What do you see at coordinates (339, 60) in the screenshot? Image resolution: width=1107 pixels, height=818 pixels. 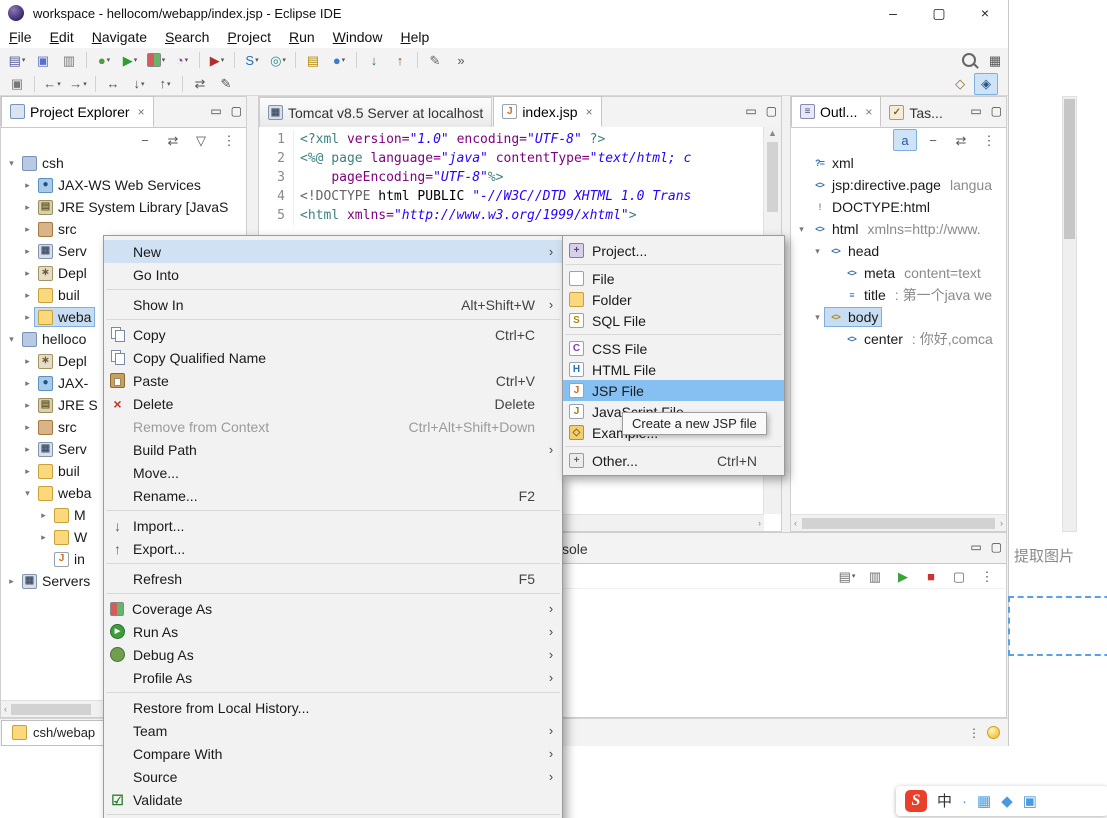 I see `web-browser-icon: ● ▾` at bounding box center [339, 60].